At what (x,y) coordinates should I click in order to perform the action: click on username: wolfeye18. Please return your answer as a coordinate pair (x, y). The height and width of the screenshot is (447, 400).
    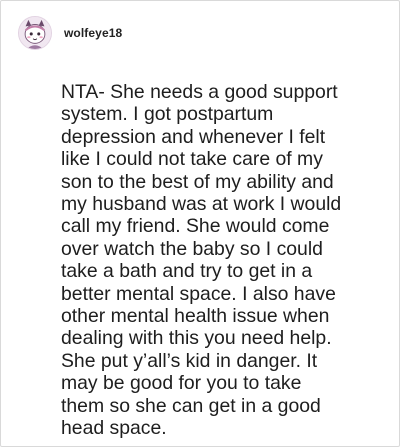
    Looking at the image, I should click on (93, 33).